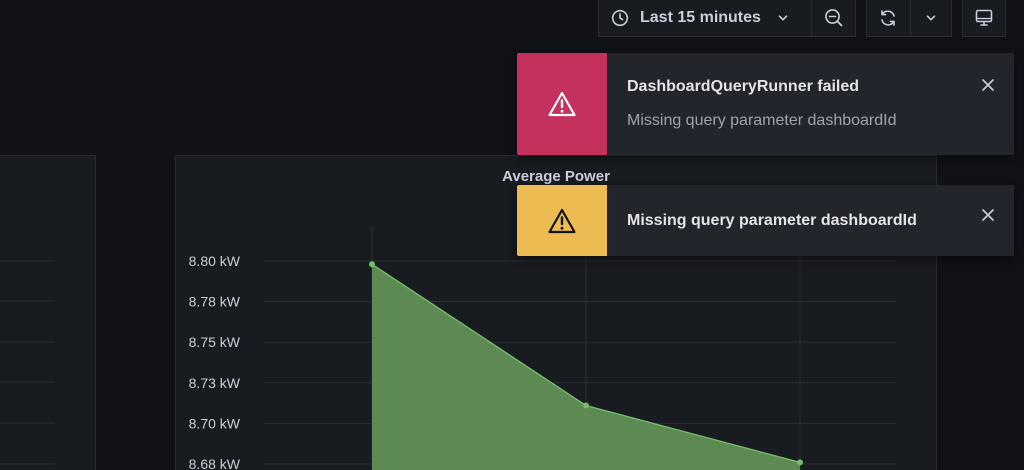 The width and height of the screenshot is (1024, 470). I want to click on y-tick-label: 8.75 kW, so click(215, 342).